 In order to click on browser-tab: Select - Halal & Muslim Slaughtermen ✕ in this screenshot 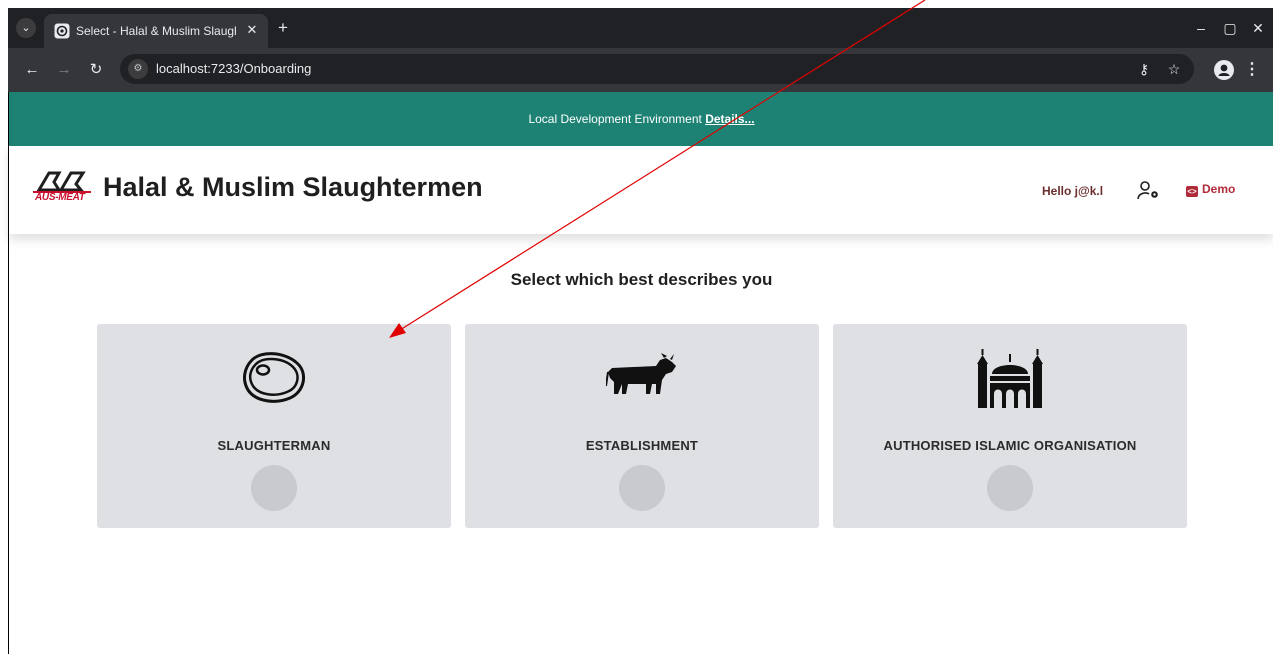, I will do `click(156, 31)`.